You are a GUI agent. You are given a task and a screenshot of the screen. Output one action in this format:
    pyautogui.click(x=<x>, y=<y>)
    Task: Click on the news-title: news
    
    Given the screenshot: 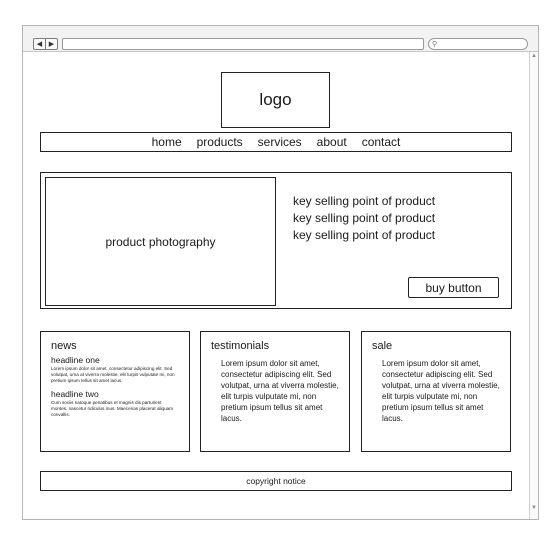 What is the action you would take?
    pyautogui.click(x=64, y=346)
    